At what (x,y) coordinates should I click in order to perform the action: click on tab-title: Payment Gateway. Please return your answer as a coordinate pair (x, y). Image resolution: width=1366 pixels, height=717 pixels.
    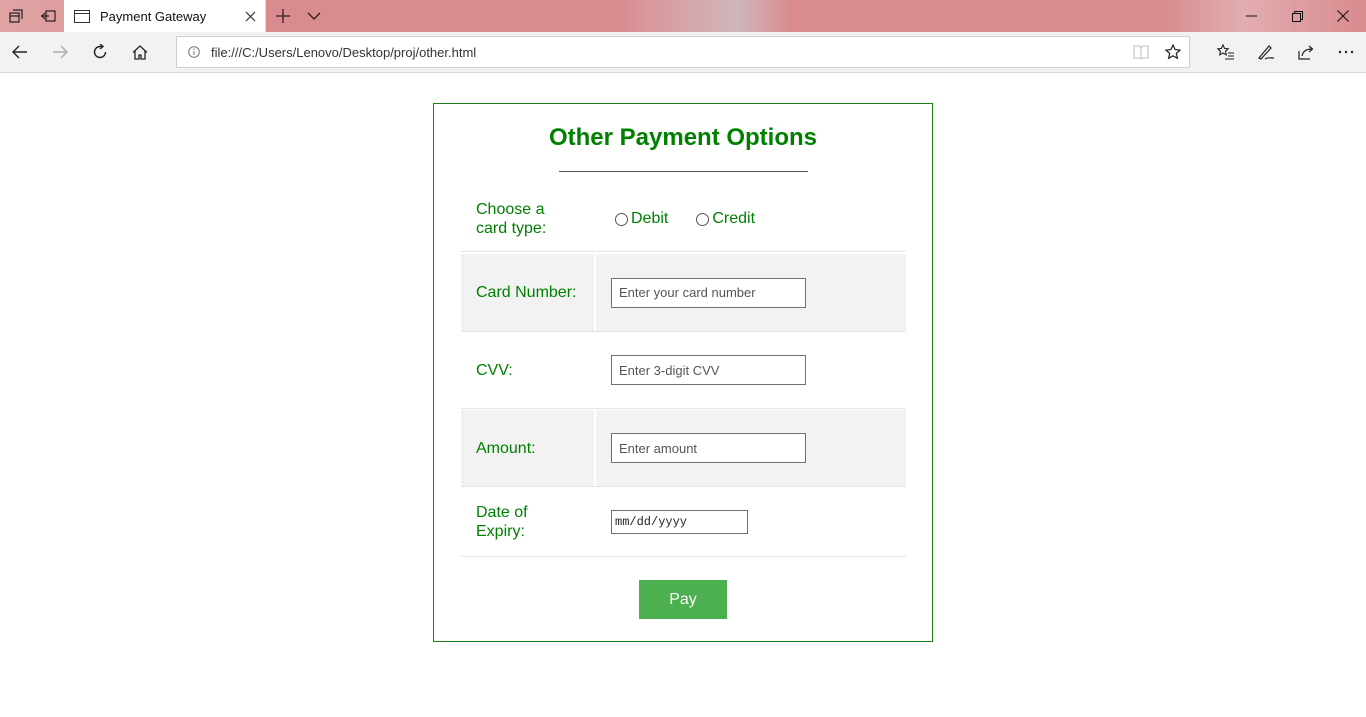
    Looking at the image, I should click on (153, 16).